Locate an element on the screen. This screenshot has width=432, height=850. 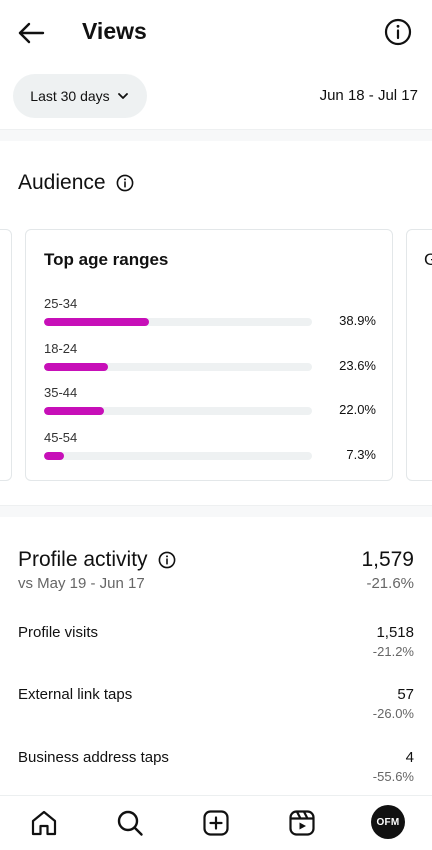
previous-card is located at coordinates (6, 355).